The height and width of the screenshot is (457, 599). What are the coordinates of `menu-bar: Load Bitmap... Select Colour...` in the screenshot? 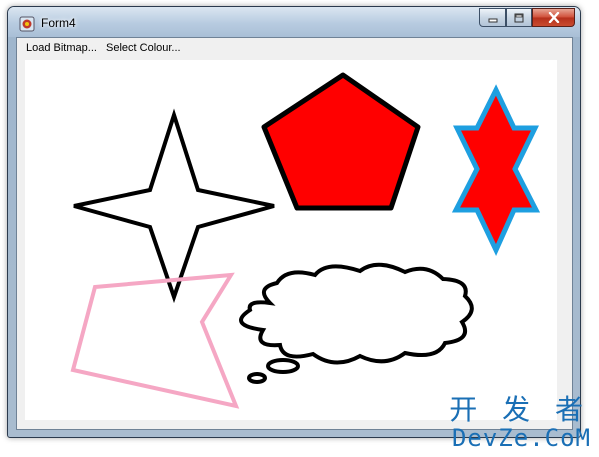 It's located at (294, 48).